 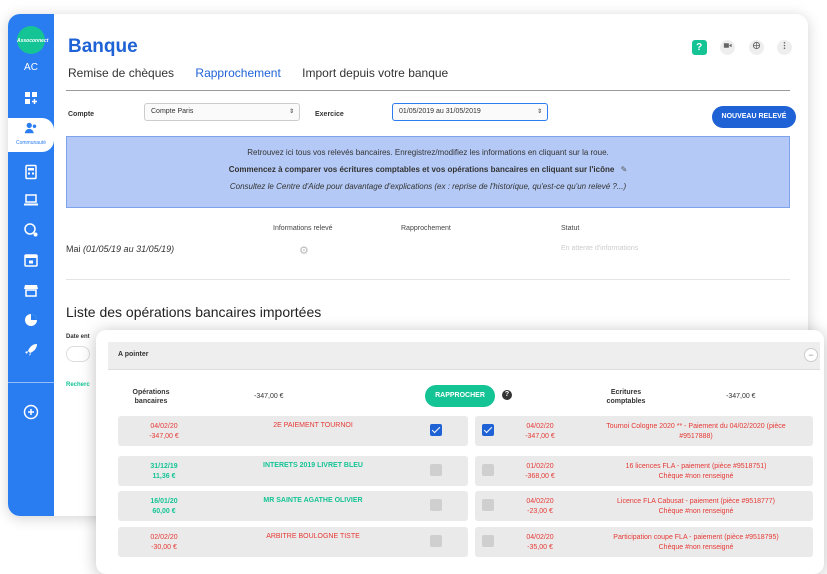 I want to click on collapse-button: −, so click(x=811, y=355).